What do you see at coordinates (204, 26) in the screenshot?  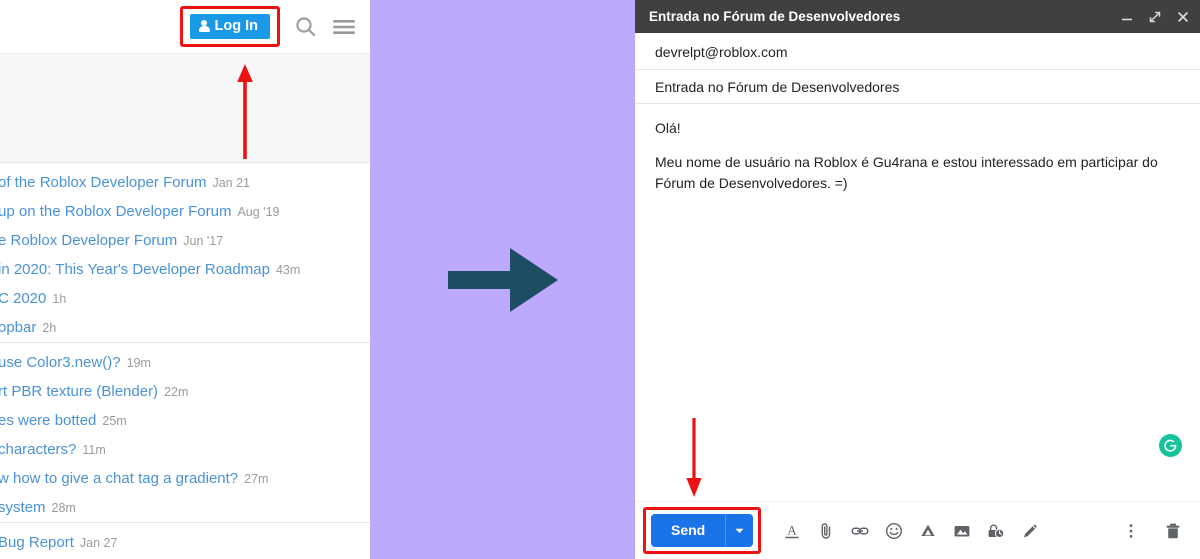 I see `user-icon` at bounding box center [204, 26].